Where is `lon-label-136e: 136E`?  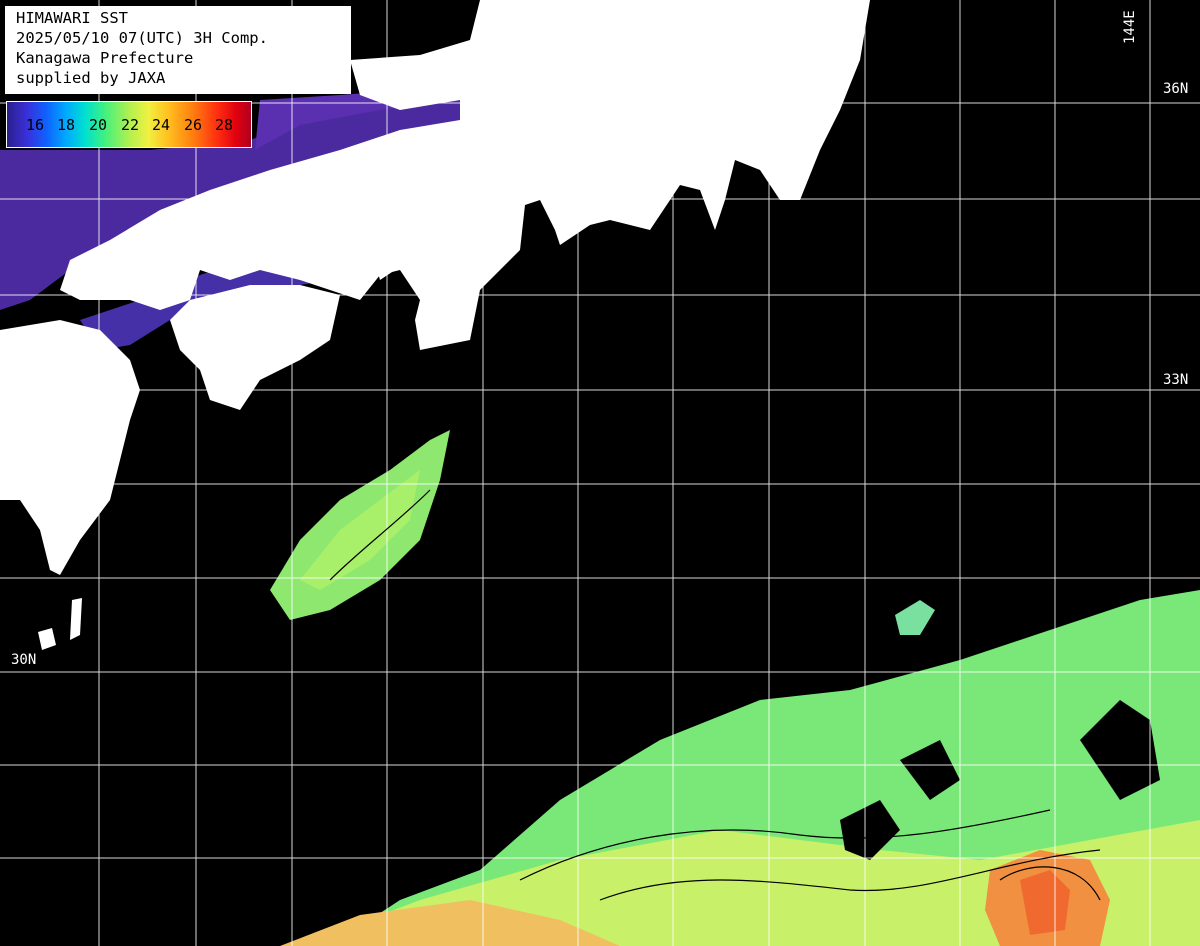 lon-label-136e: 136E is located at coordinates (492, 23).